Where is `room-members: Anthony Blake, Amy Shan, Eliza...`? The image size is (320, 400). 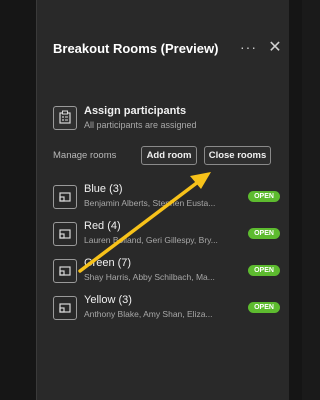 room-members: Anthony Blake, Amy Shan, Eliza... is located at coordinates (148, 314).